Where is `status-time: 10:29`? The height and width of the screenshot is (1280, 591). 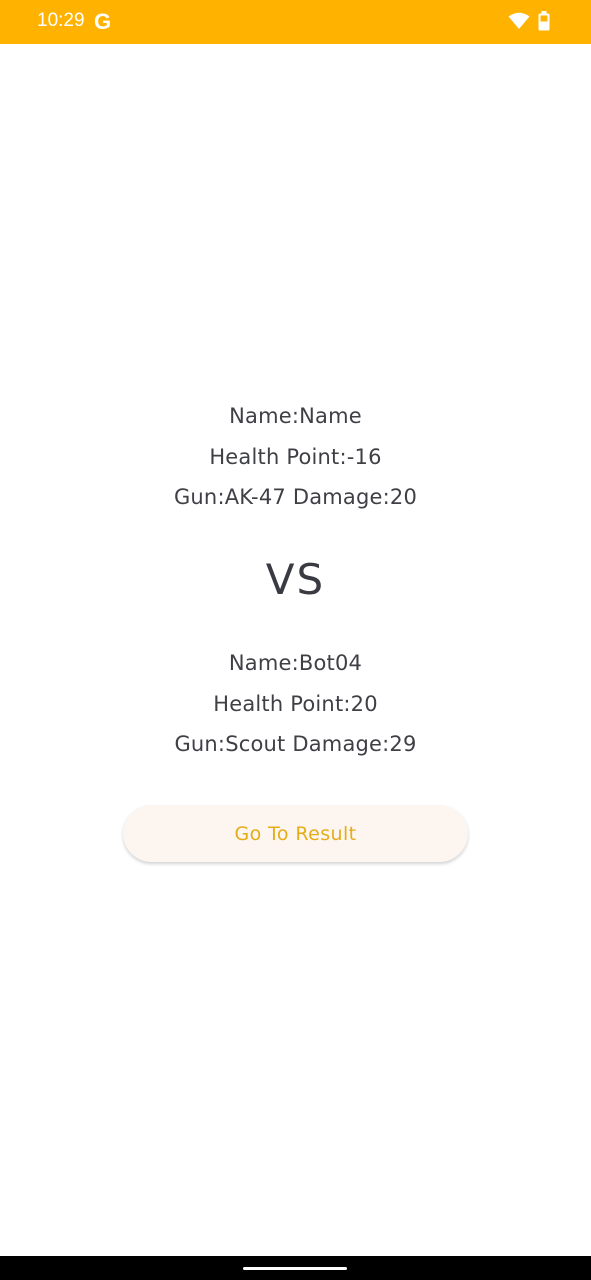 status-time: 10:29 is located at coordinates (61, 20).